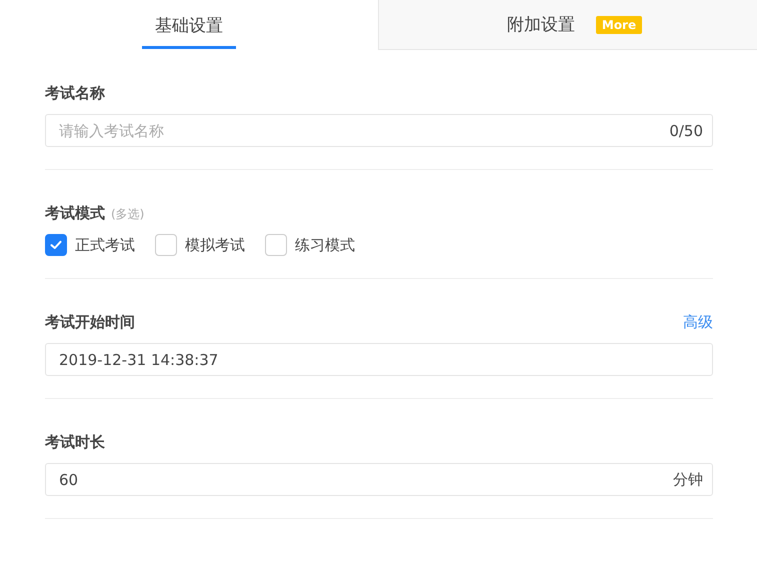  Describe the element at coordinates (127, 214) in the screenshot. I see `field-hint: (多选)` at that location.